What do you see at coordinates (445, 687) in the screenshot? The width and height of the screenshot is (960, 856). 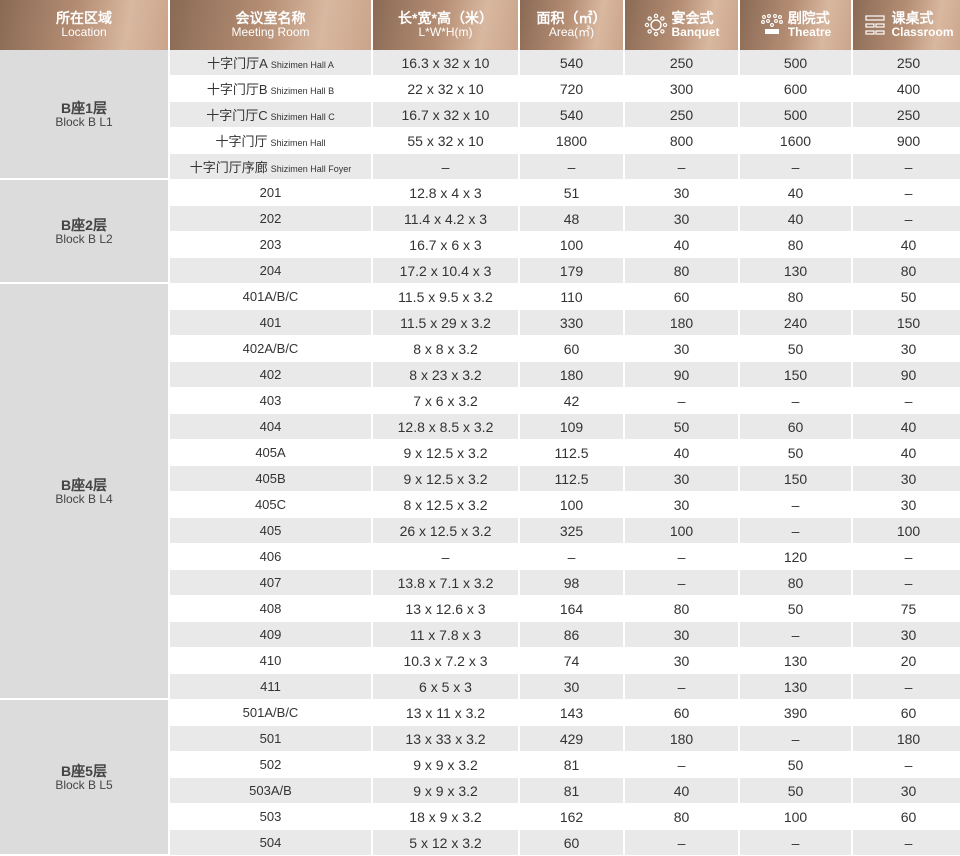 I see `dims-cell: 6 x 5 x 3` at bounding box center [445, 687].